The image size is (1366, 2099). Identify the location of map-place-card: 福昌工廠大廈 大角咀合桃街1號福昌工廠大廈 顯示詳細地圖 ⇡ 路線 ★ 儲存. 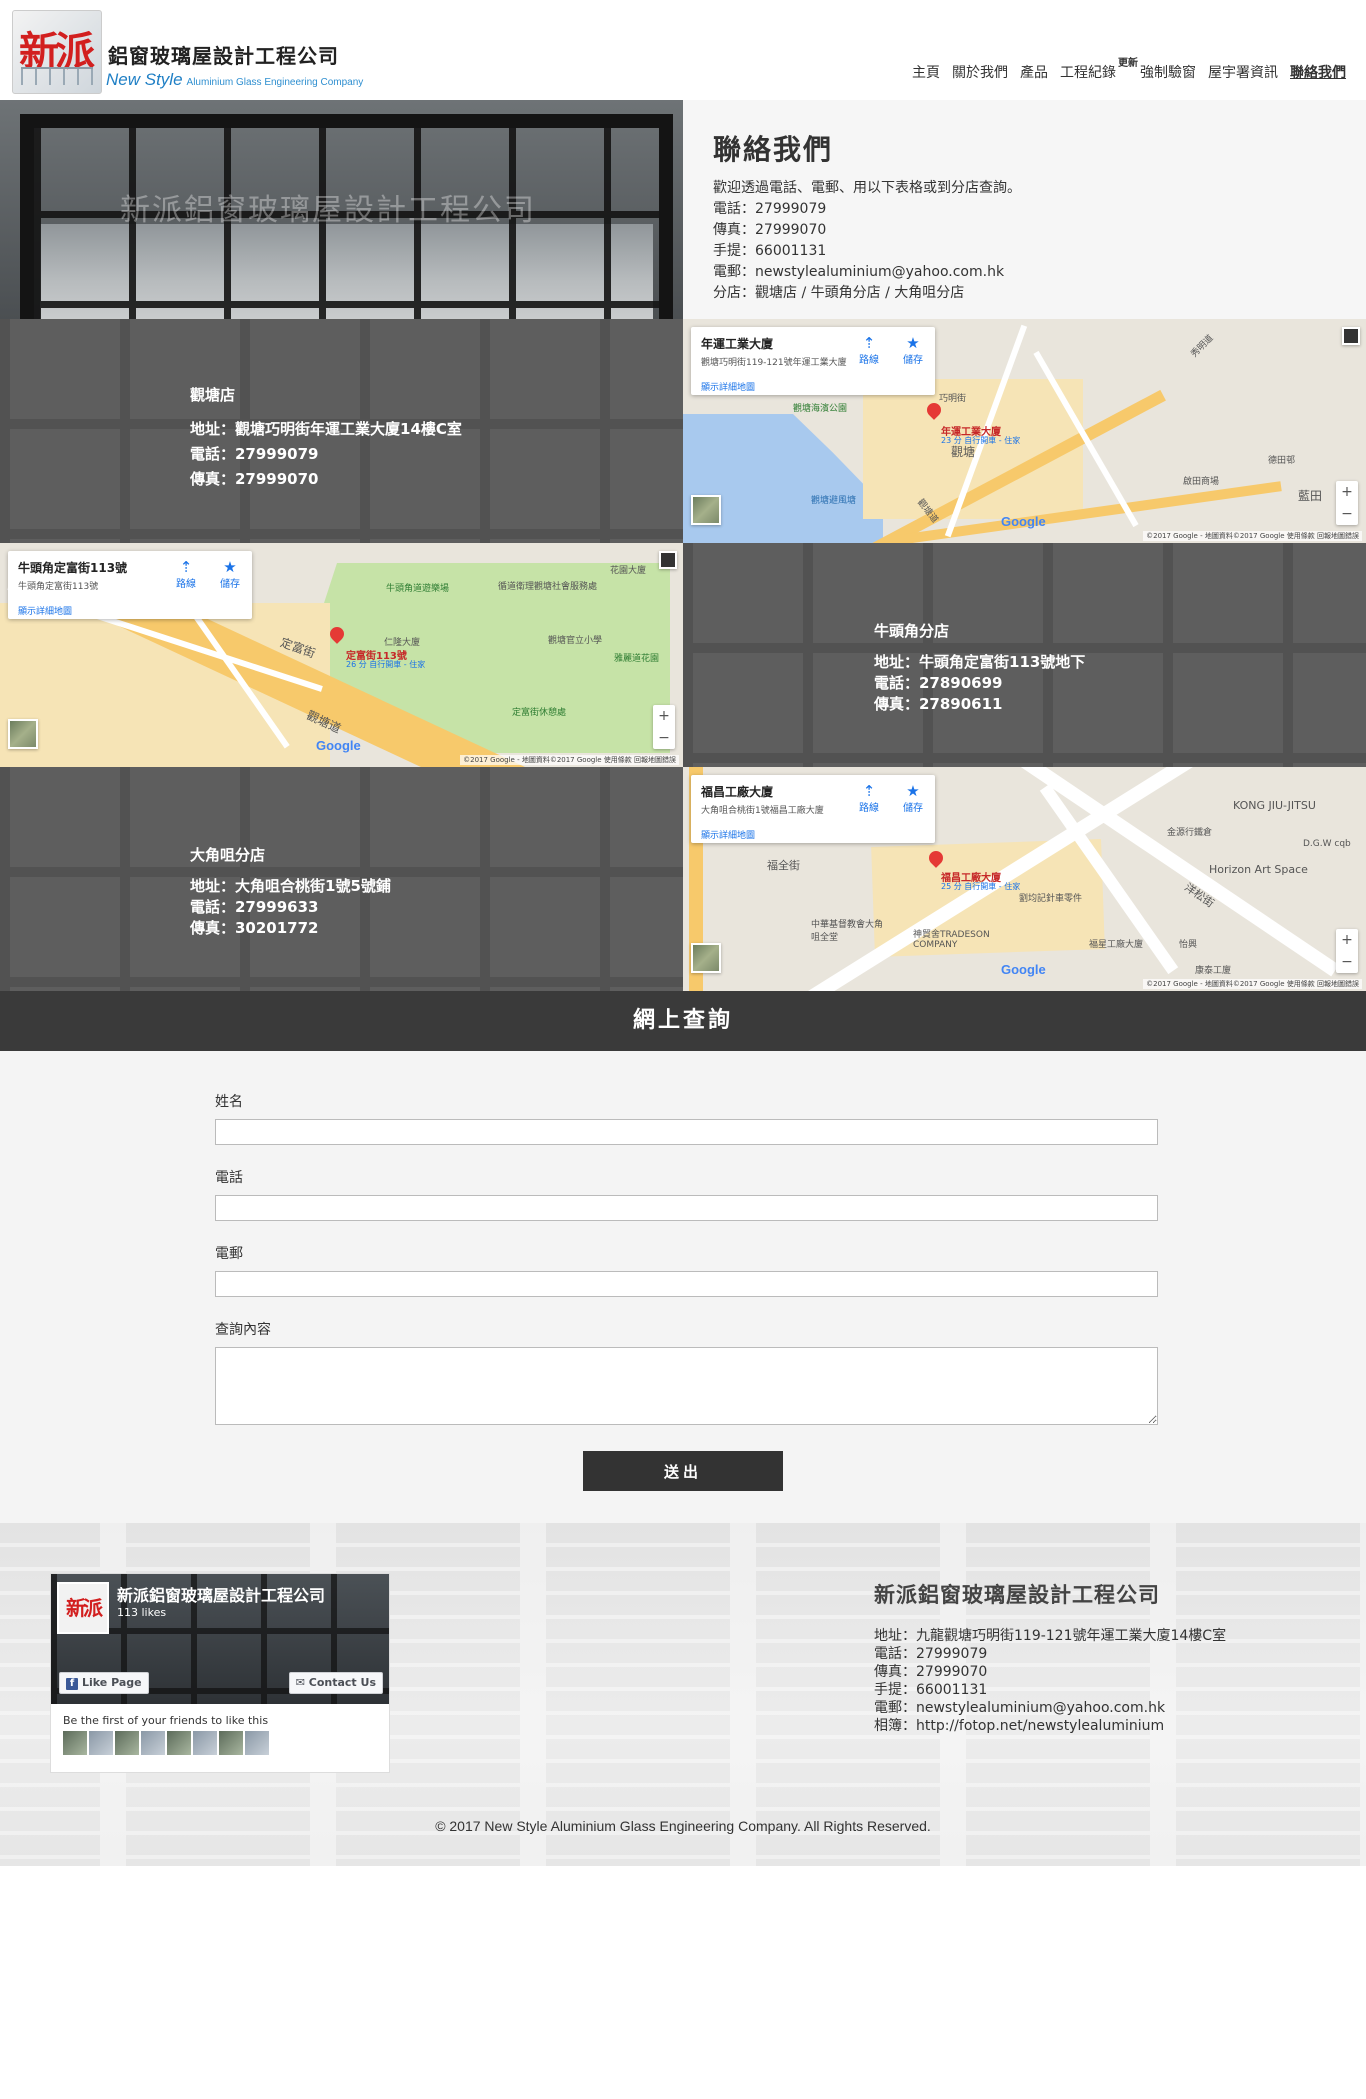
(813, 809).